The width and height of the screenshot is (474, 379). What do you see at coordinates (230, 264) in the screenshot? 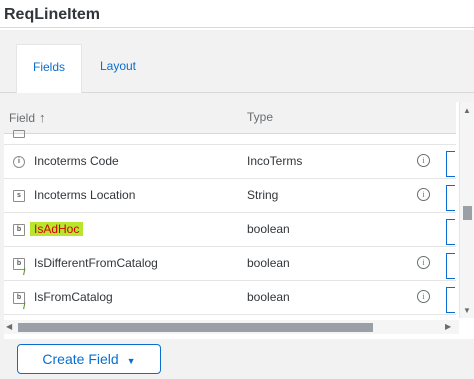
I see `table-row: b / IsDifferentFromCatalog boolean i` at bounding box center [230, 264].